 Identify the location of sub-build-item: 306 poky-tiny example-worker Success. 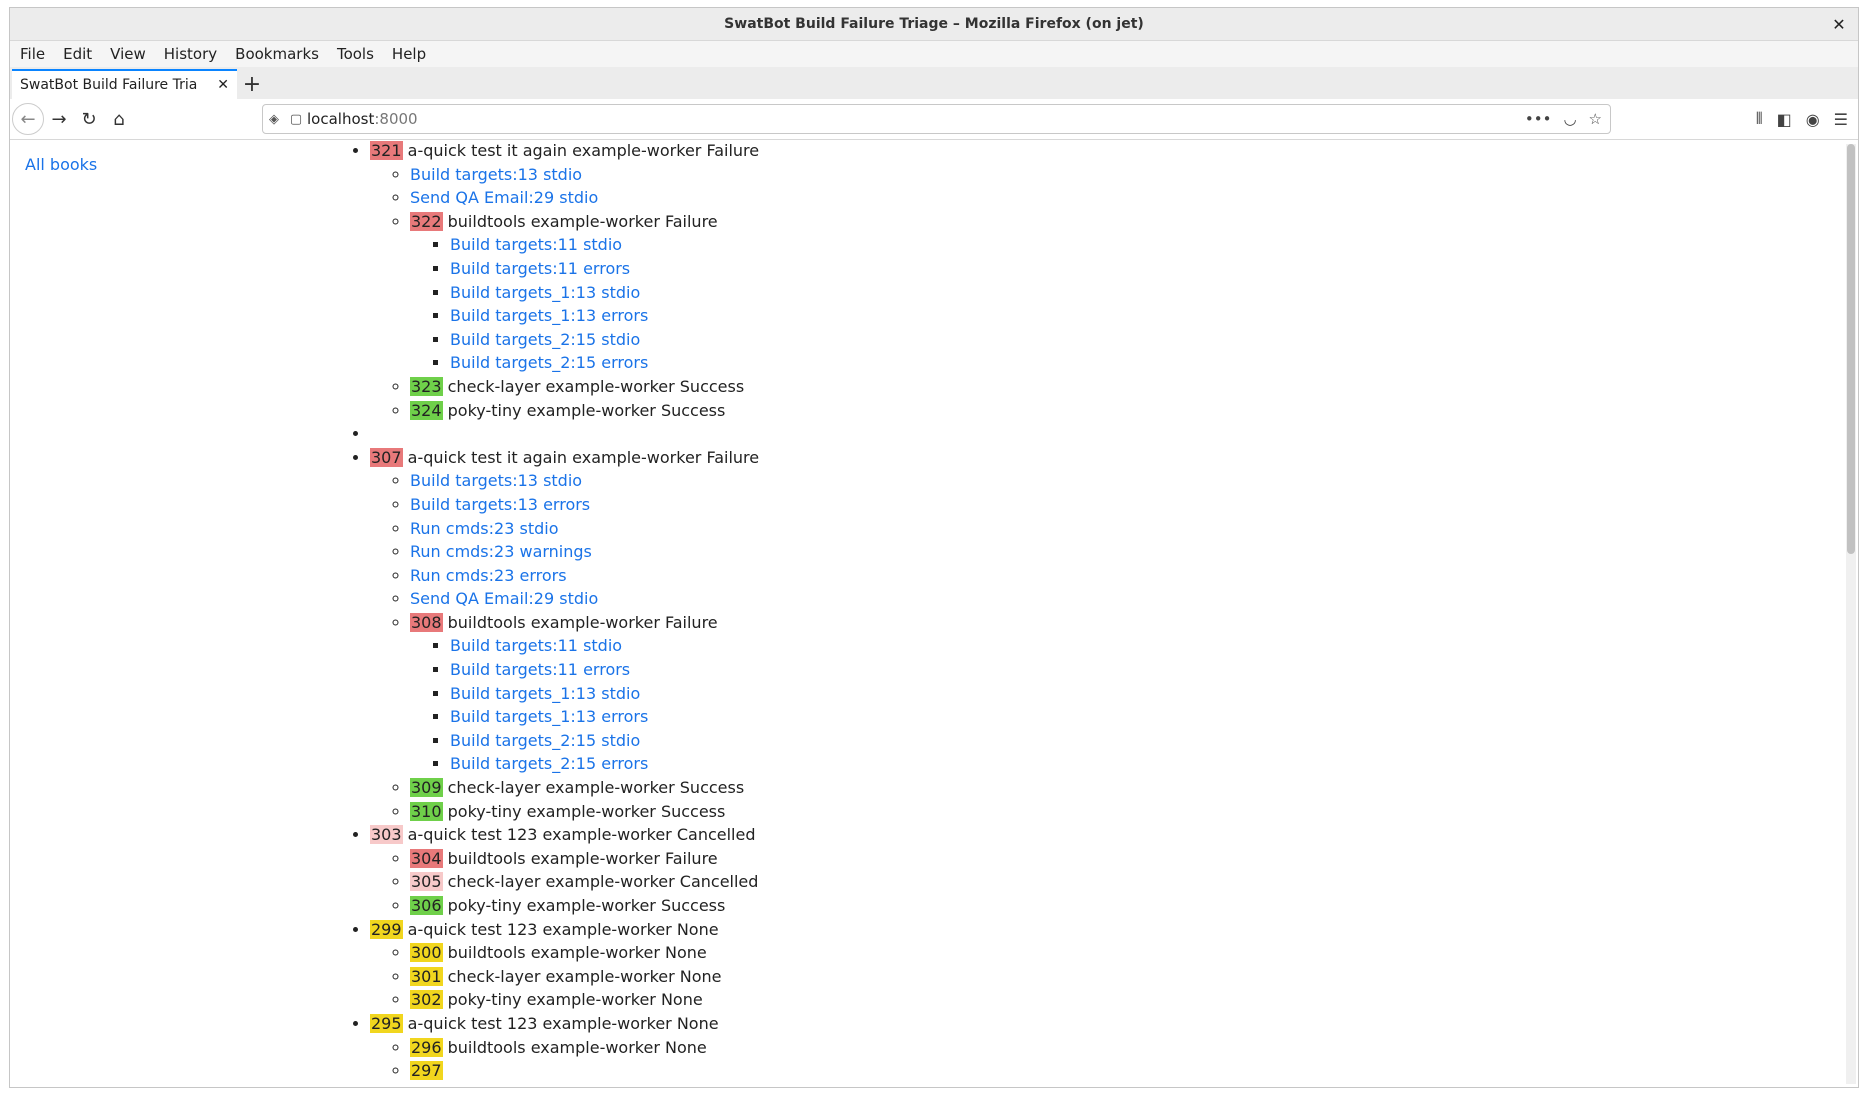
(584, 906).